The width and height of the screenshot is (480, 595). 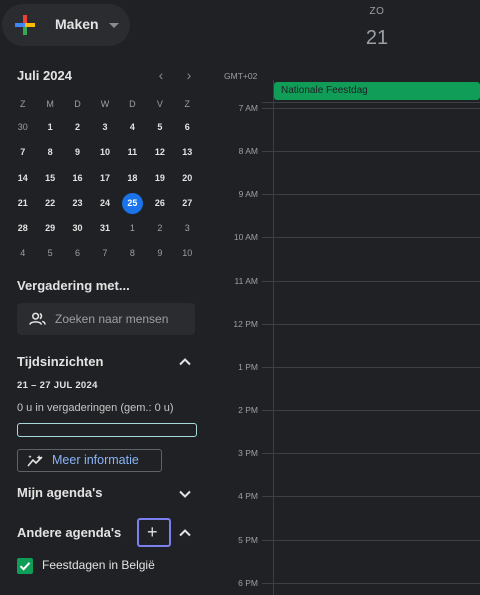 What do you see at coordinates (22, 178) in the screenshot?
I see `mini-calendar-day: 14` at bounding box center [22, 178].